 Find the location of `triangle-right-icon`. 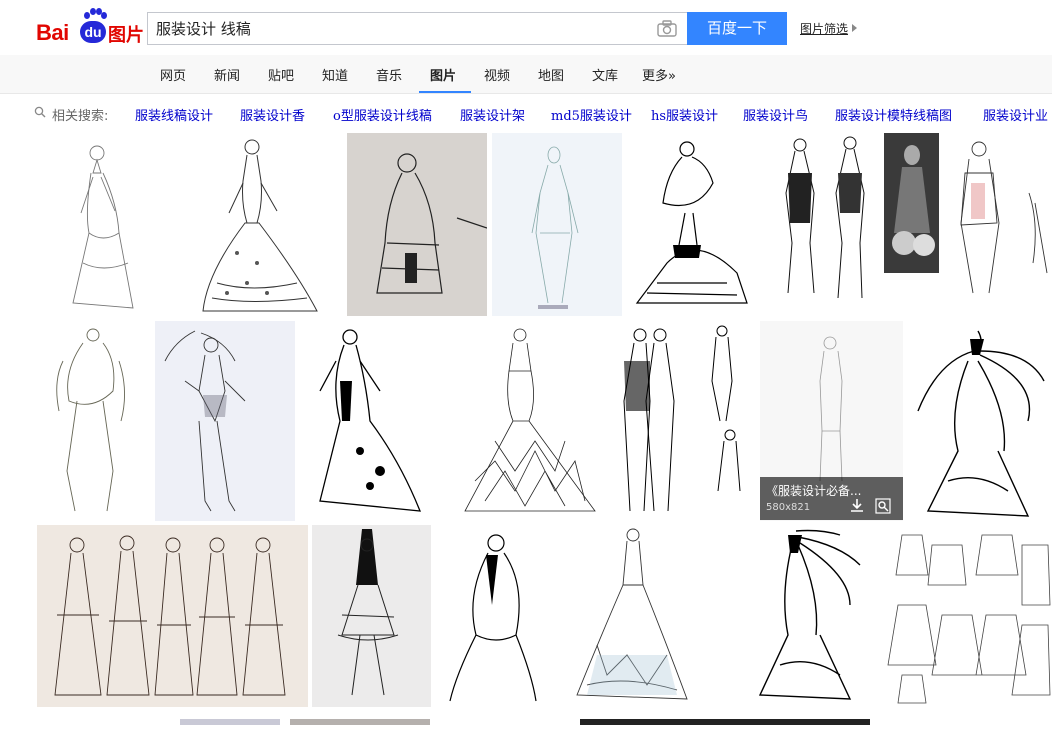

triangle-right-icon is located at coordinates (855, 28).